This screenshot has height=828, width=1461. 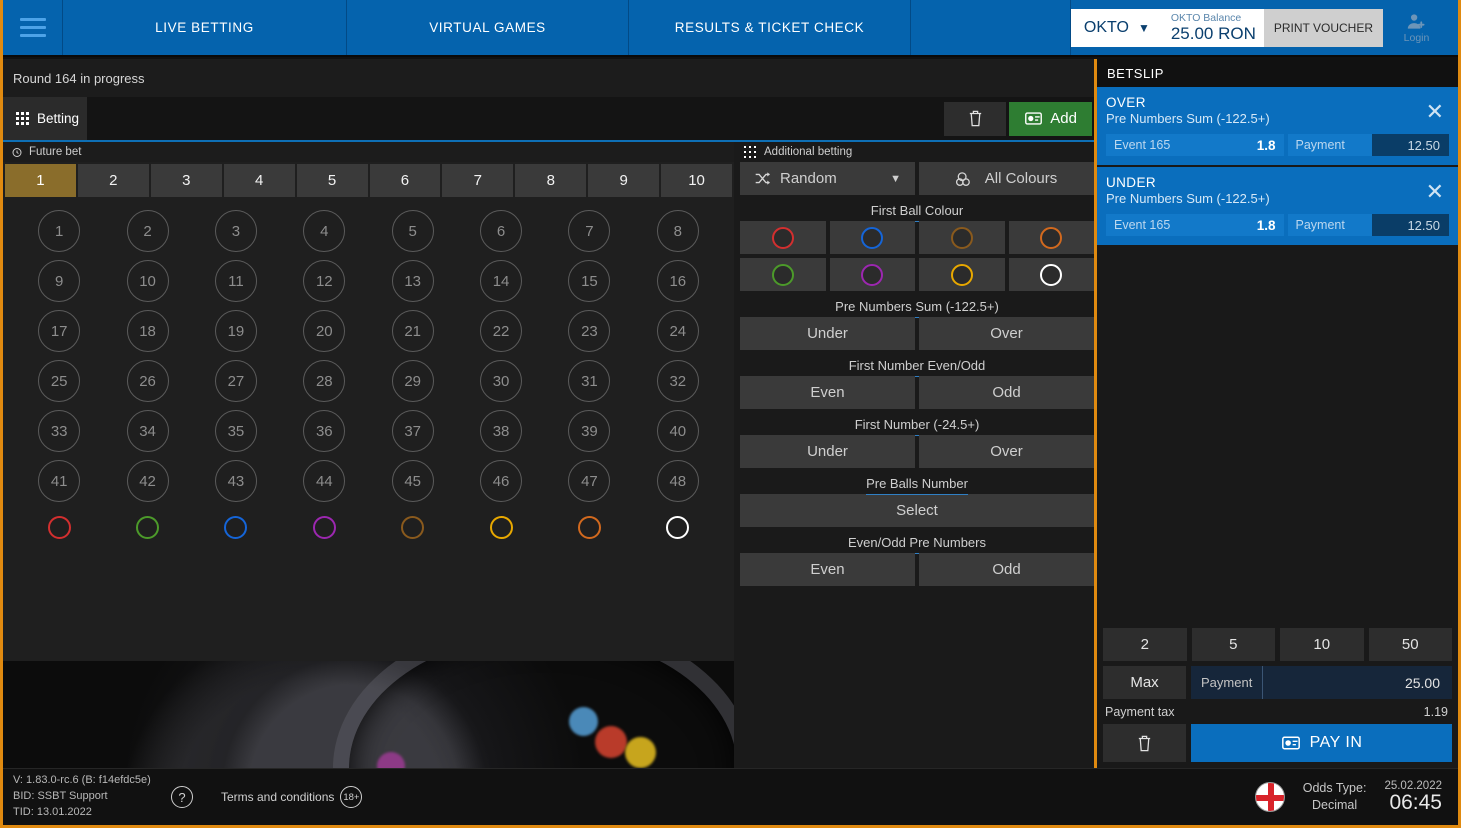 I want to click on hamburger-icon, so click(x=33, y=27).